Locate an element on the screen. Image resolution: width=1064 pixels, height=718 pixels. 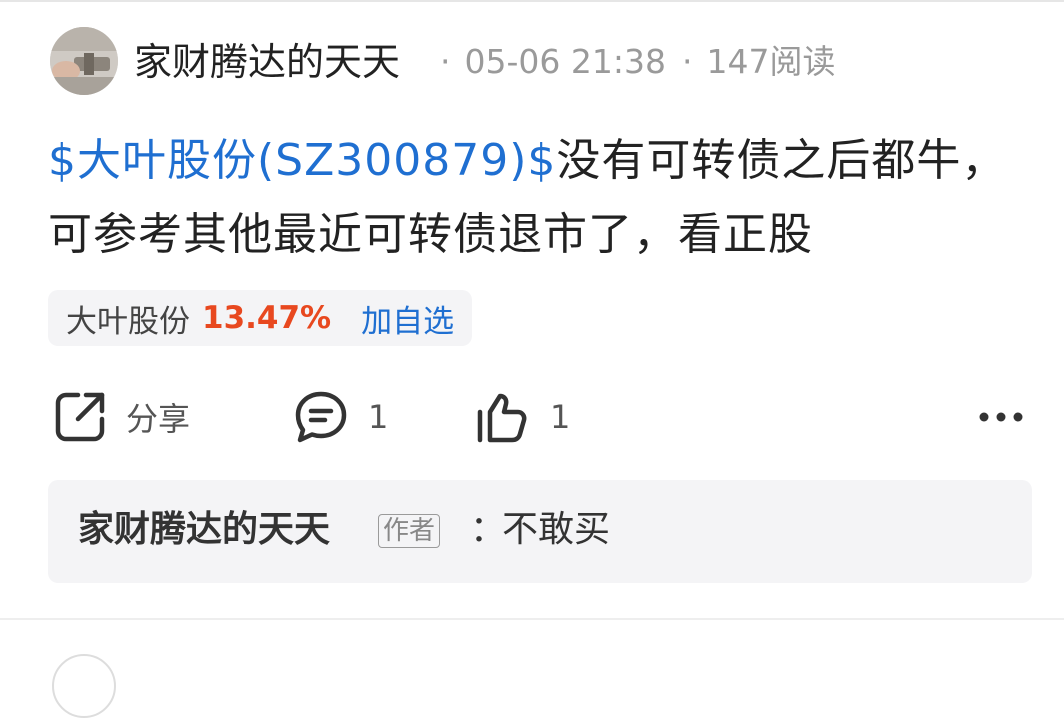
thumbs-up-icon is located at coordinates (503, 417).